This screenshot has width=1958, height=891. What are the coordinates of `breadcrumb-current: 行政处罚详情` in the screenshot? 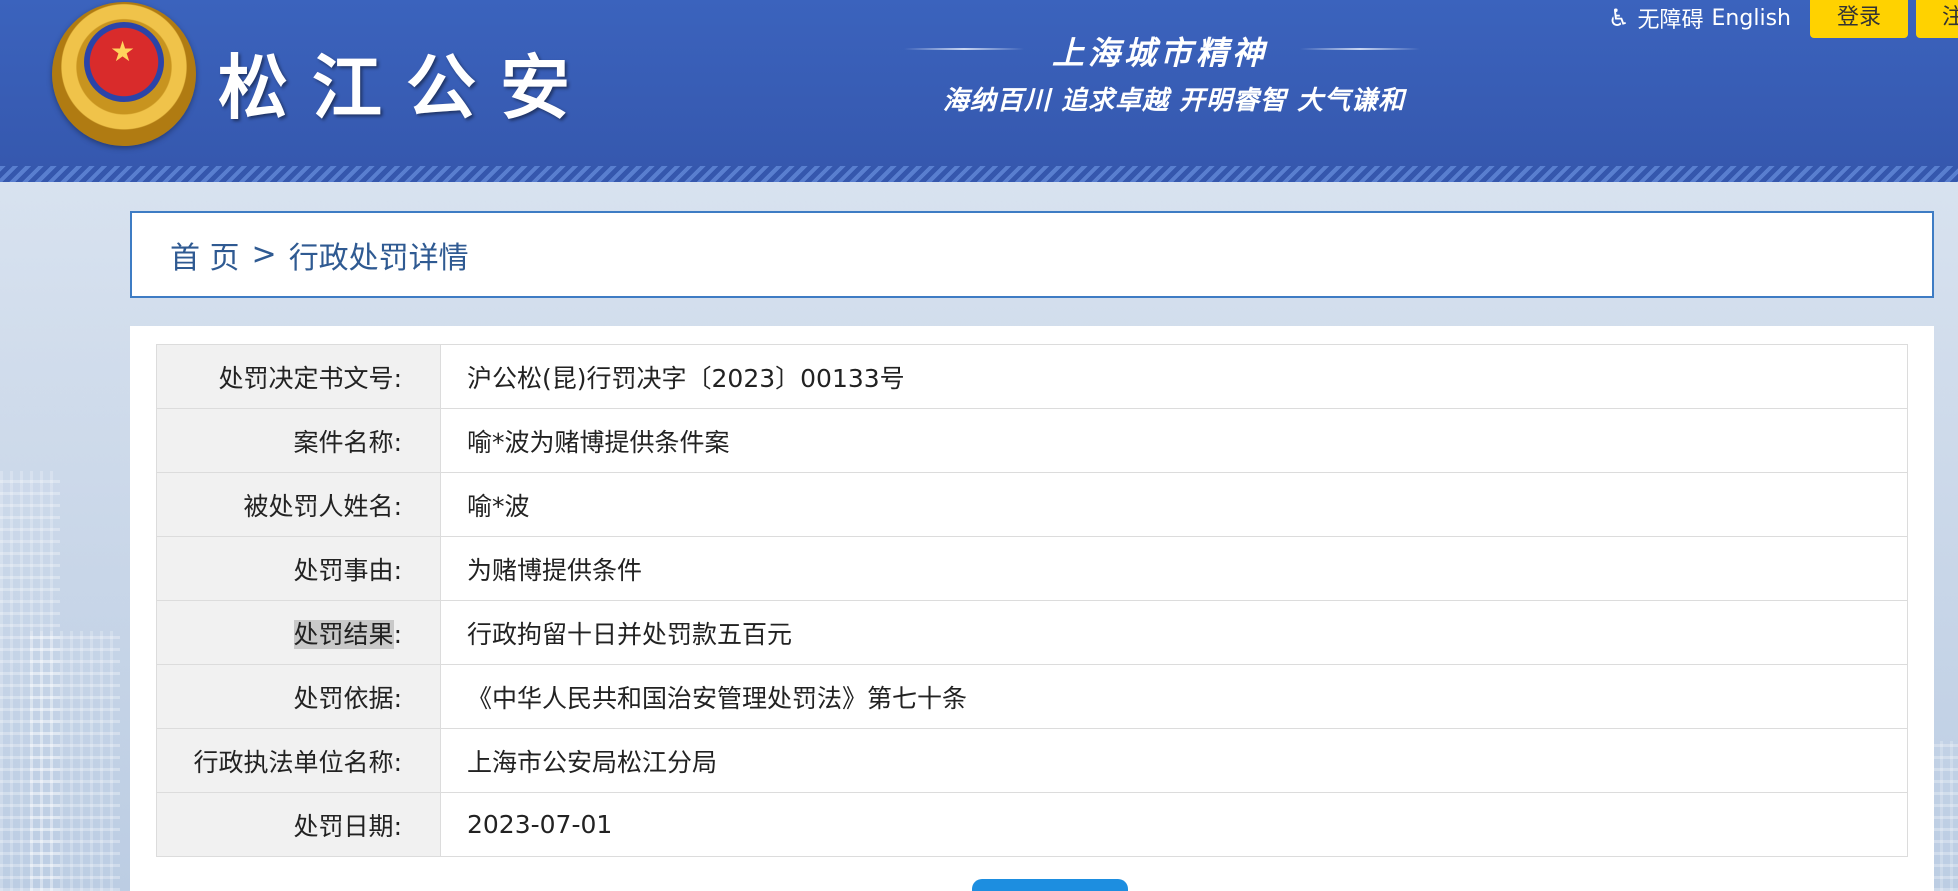 It's located at (378, 258).